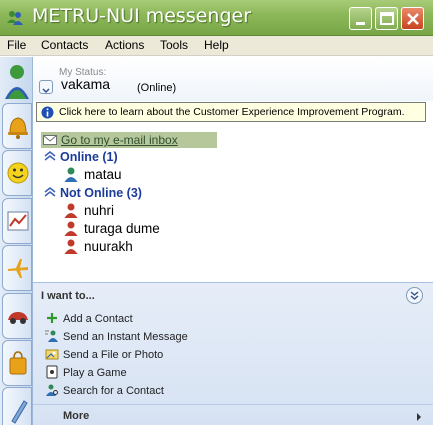  Describe the element at coordinates (419, 417) in the screenshot. I see `chevron-right-icon` at that location.